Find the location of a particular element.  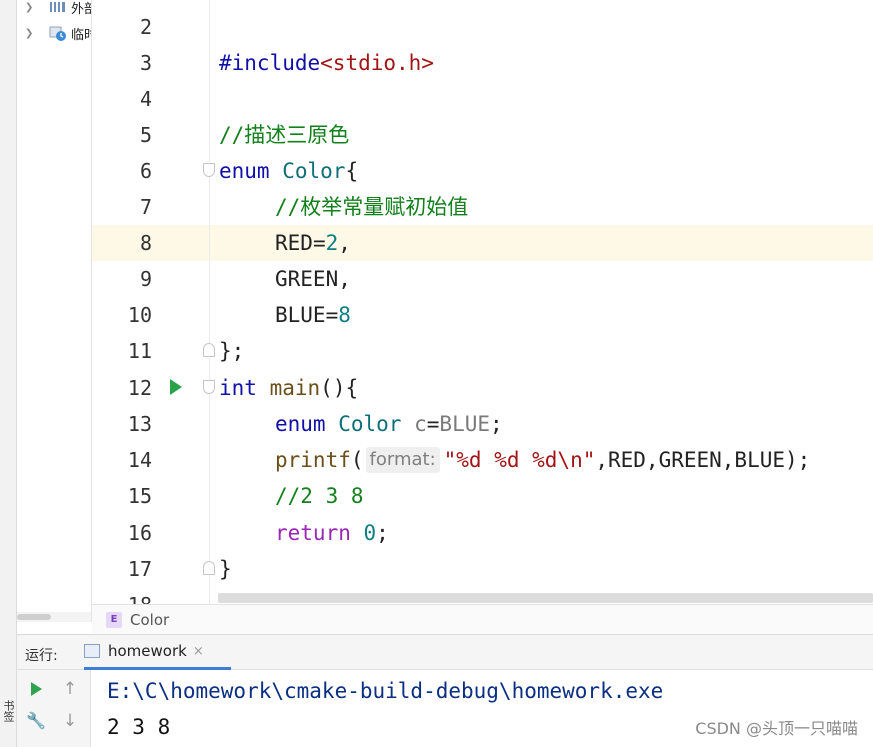

code-line: 12 int main(){ is located at coordinates (482, 388).